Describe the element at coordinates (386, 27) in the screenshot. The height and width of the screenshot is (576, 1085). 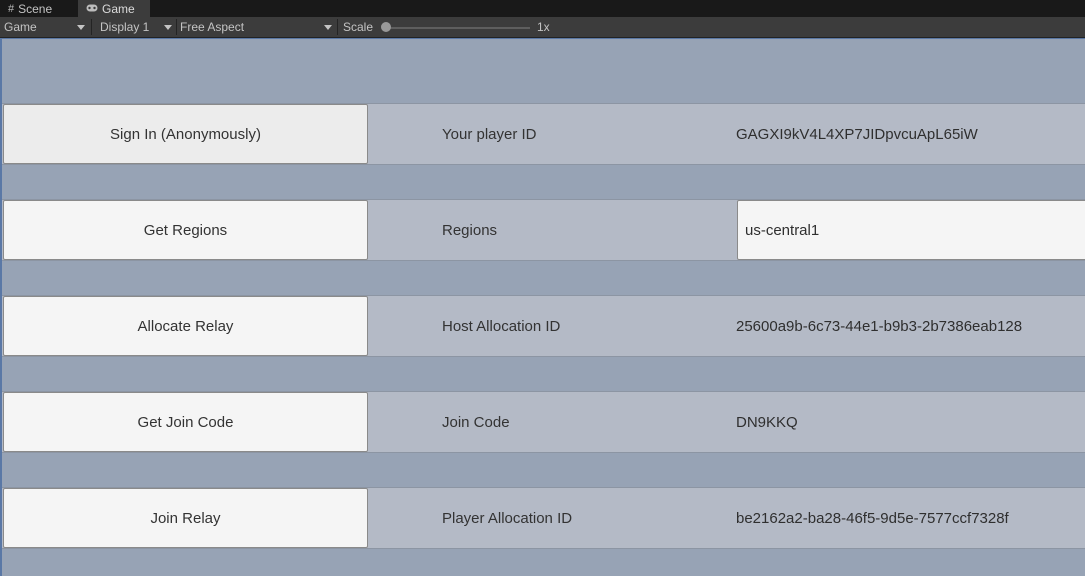
I see `scale-slider-handle` at that location.